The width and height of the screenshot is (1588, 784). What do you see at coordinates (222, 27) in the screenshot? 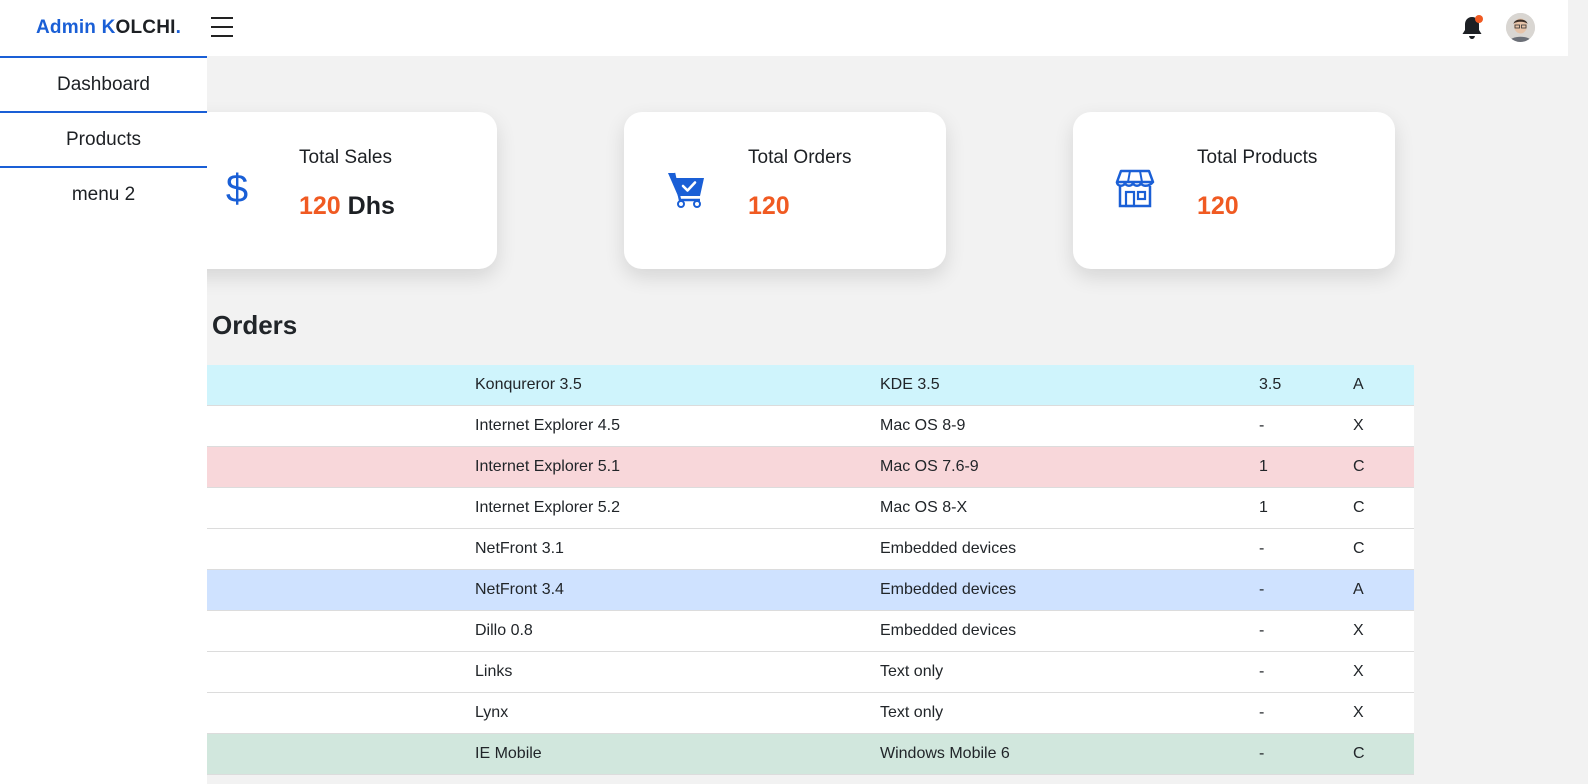
I see `hamburger-icon` at bounding box center [222, 27].